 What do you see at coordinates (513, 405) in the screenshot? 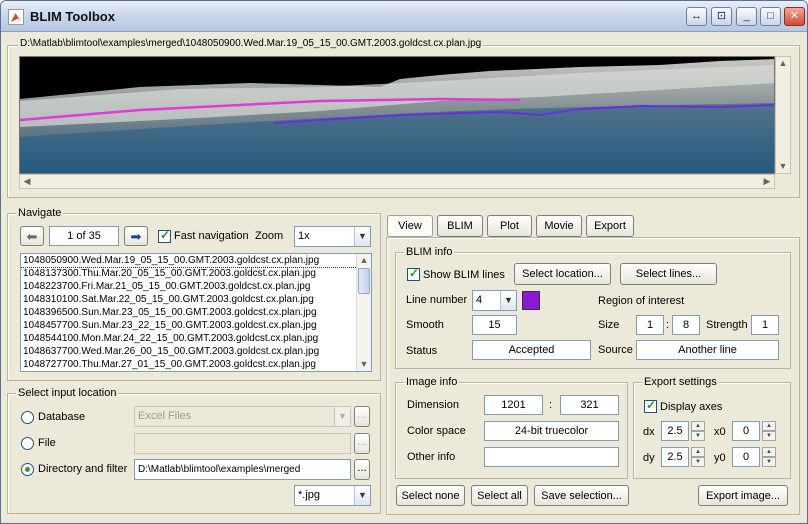
I see `dimension-width: 1201` at bounding box center [513, 405].